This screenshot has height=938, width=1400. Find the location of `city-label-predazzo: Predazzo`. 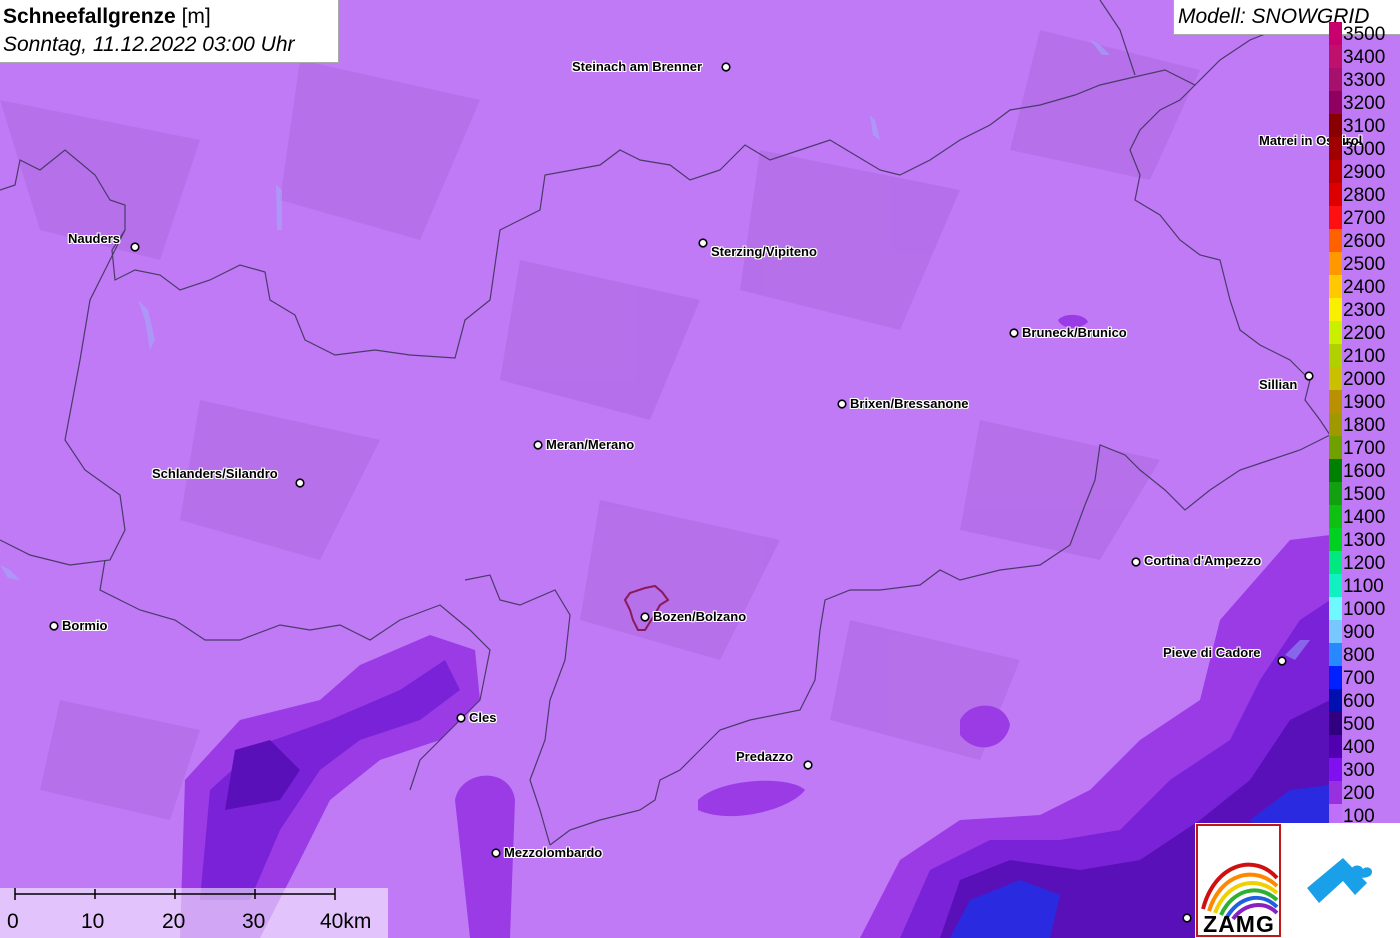

city-label-predazzo: Predazzo is located at coordinates (765, 756).